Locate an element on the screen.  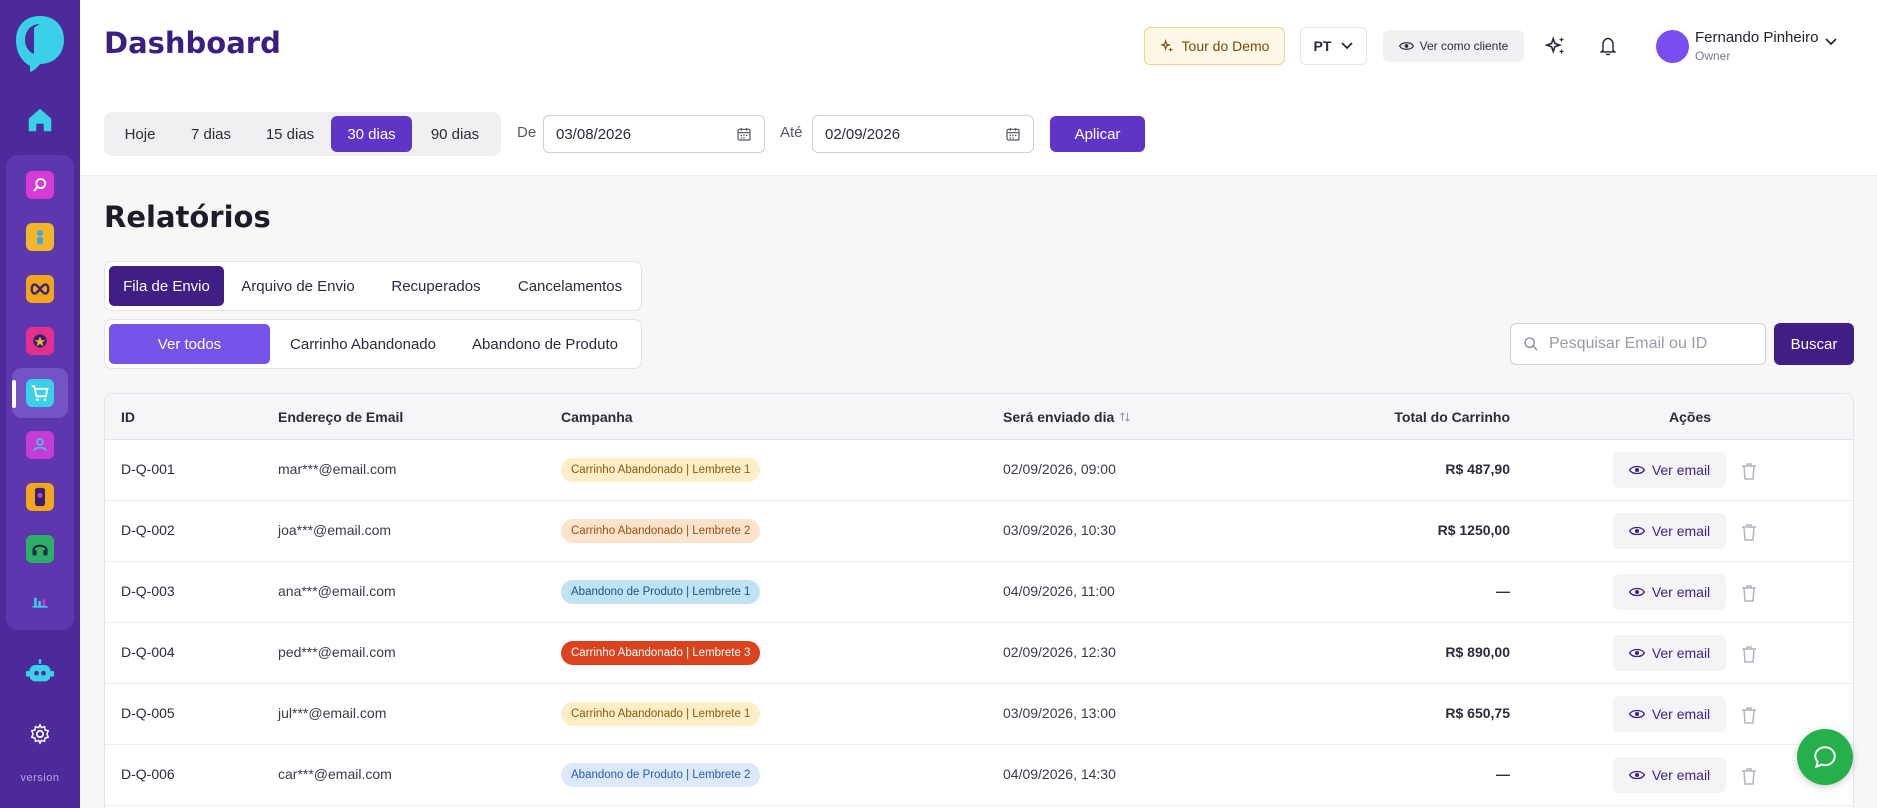
row-email: ped***@email.com is located at coordinates (337, 652).